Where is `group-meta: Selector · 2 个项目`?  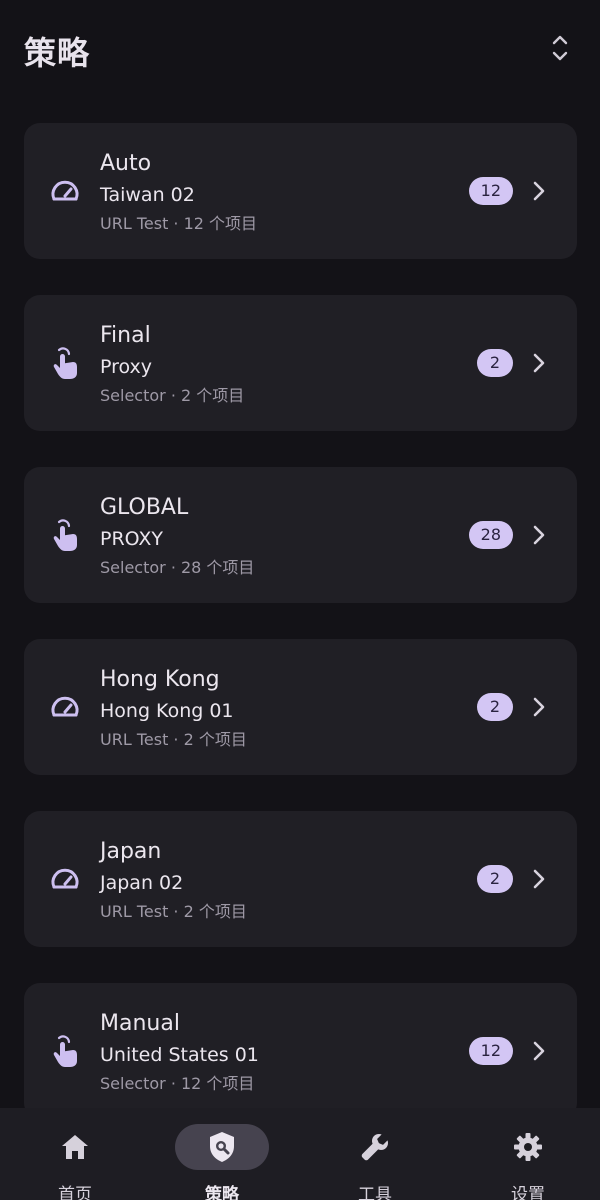
group-meta: Selector · 2 个项目 is located at coordinates (172, 395).